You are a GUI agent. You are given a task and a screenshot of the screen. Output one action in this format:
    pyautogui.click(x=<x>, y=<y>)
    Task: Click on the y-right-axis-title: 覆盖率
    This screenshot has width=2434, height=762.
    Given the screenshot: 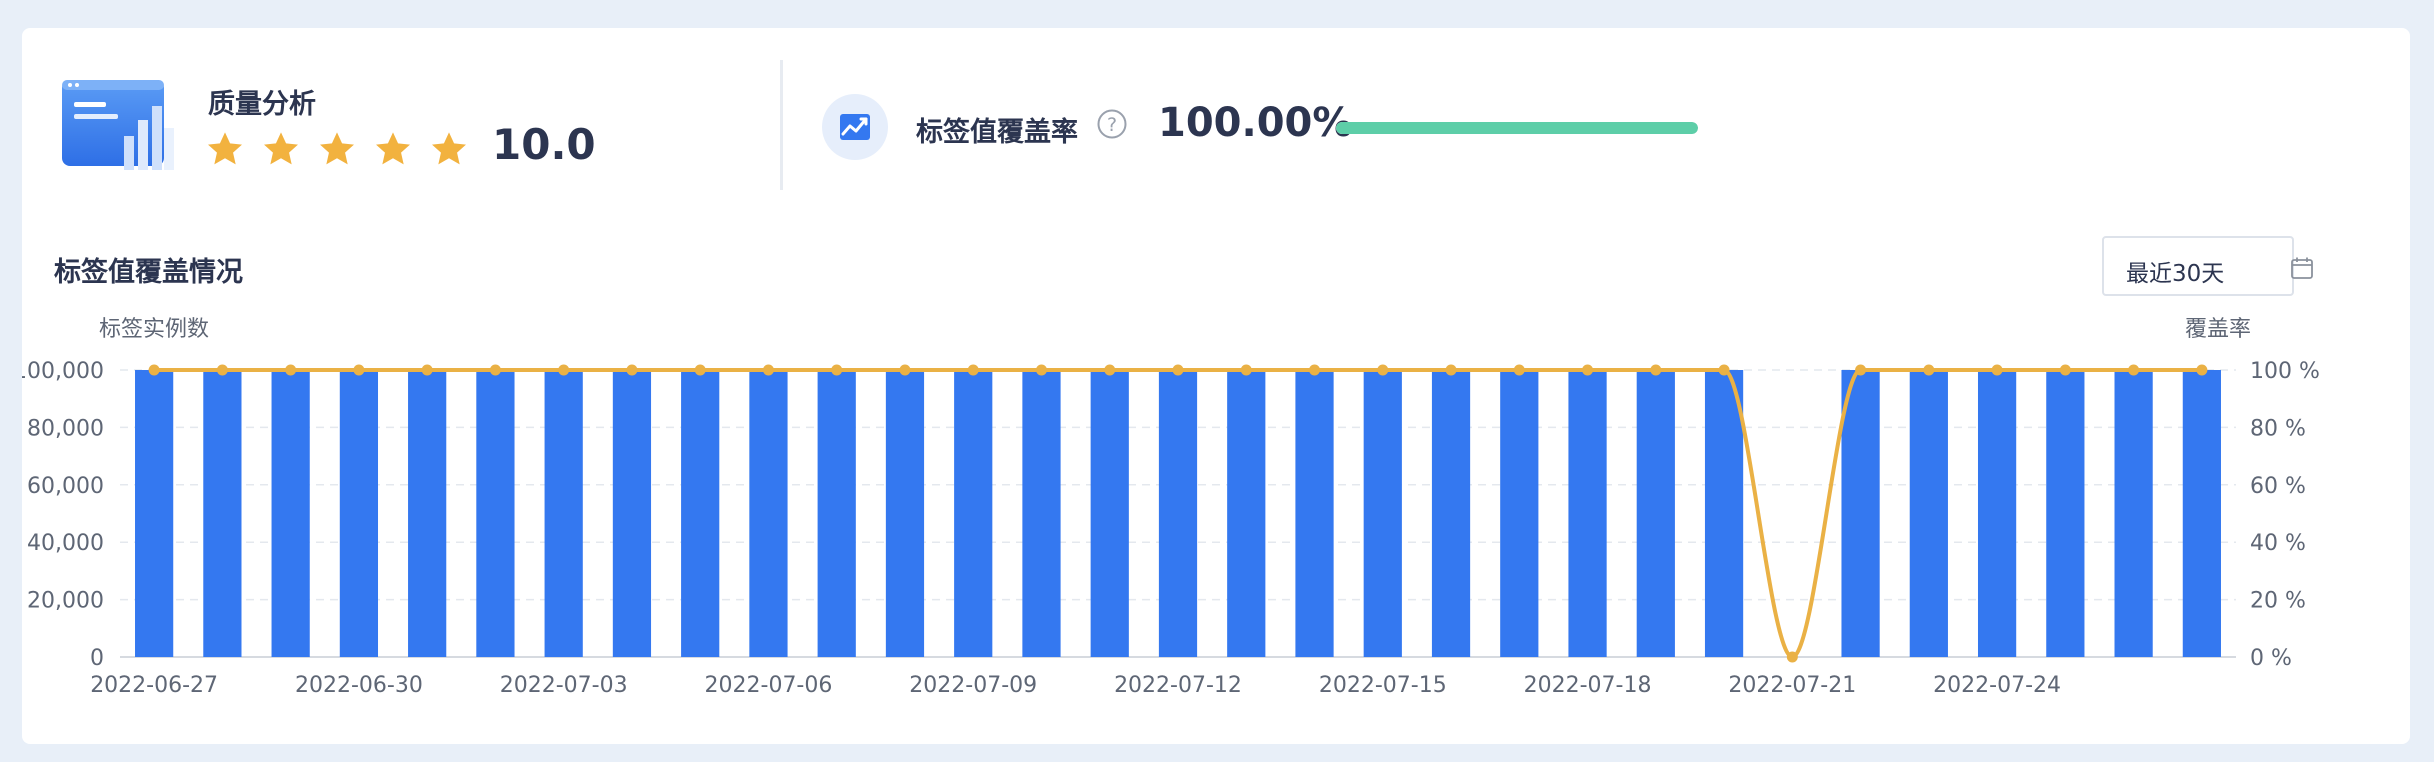 What is the action you would take?
    pyautogui.click(x=2218, y=329)
    